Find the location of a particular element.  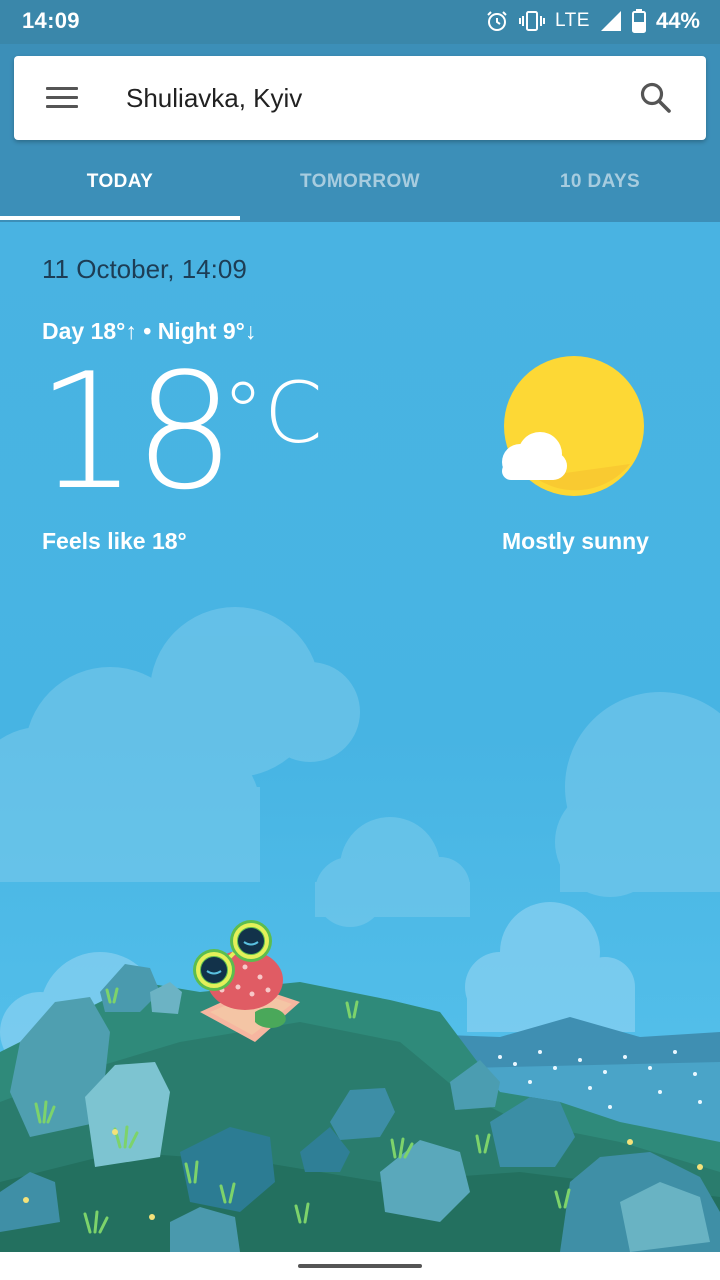

current-temperature: 18 is located at coordinates (136, 431).